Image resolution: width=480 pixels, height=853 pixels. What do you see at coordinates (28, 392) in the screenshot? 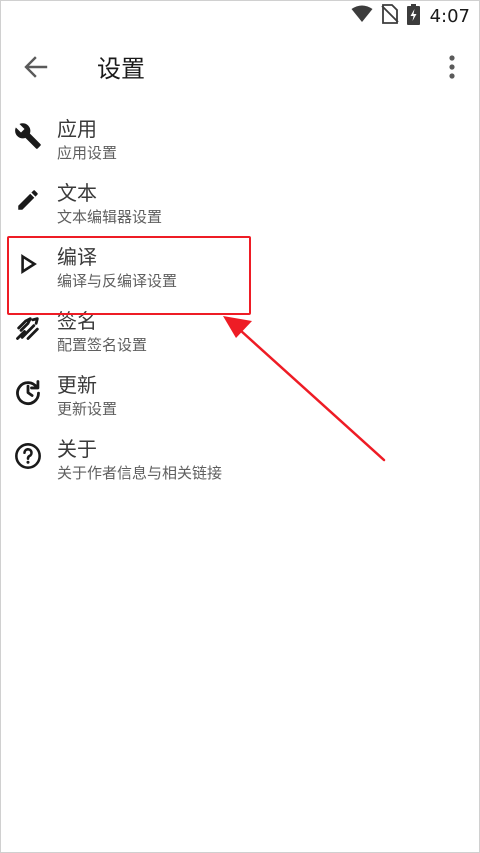
I see `update-icon` at bounding box center [28, 392].